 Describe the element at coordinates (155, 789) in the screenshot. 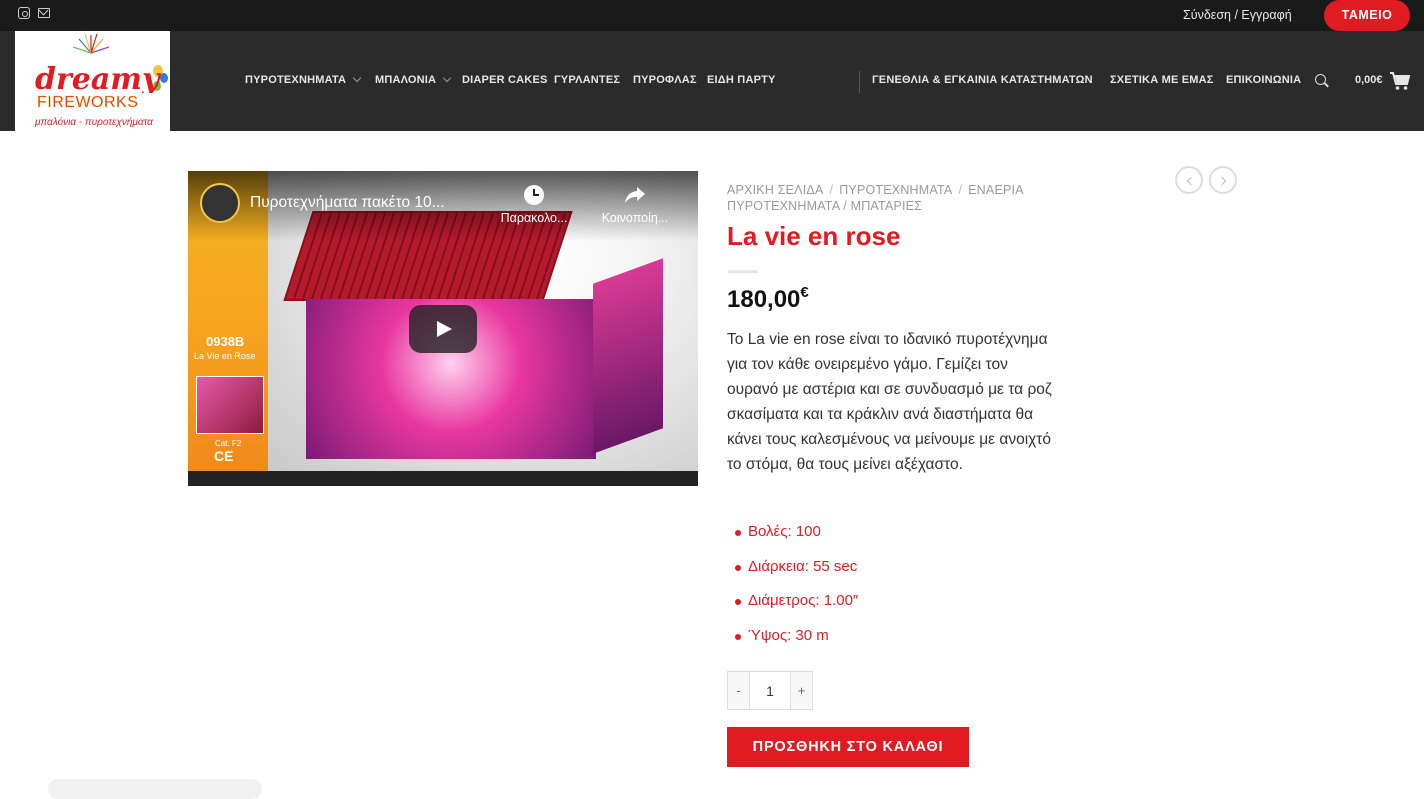

I see `bottom-tab-pill` at that location.